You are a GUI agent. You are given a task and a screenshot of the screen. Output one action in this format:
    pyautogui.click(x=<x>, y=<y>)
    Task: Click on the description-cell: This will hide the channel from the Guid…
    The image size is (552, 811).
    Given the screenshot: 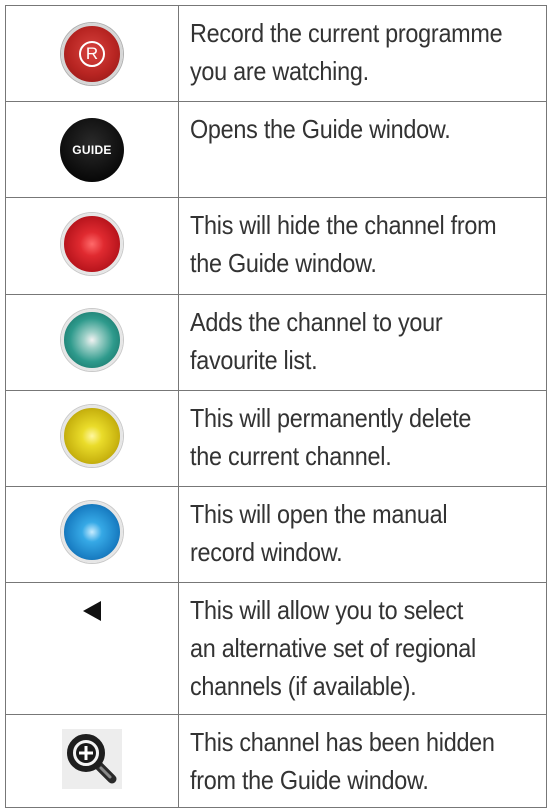 What is the action you would take?
    pyautogui.click(x=362, y=246)
    